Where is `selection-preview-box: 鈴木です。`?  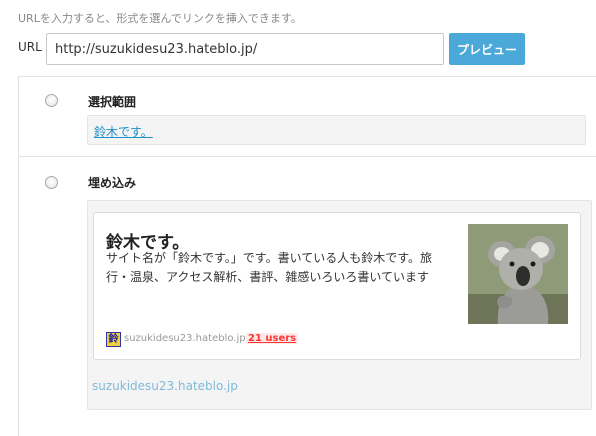 selection-preview-box: 鈴木です。 is located at coordinates (336, 130).